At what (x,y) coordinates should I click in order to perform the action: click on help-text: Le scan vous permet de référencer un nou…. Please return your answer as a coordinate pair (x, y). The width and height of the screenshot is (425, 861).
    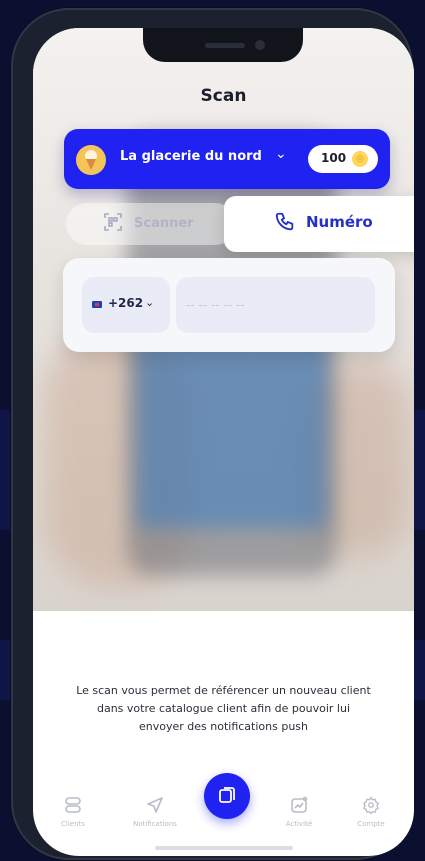
    Looking at the image, I should click on (223, 708).